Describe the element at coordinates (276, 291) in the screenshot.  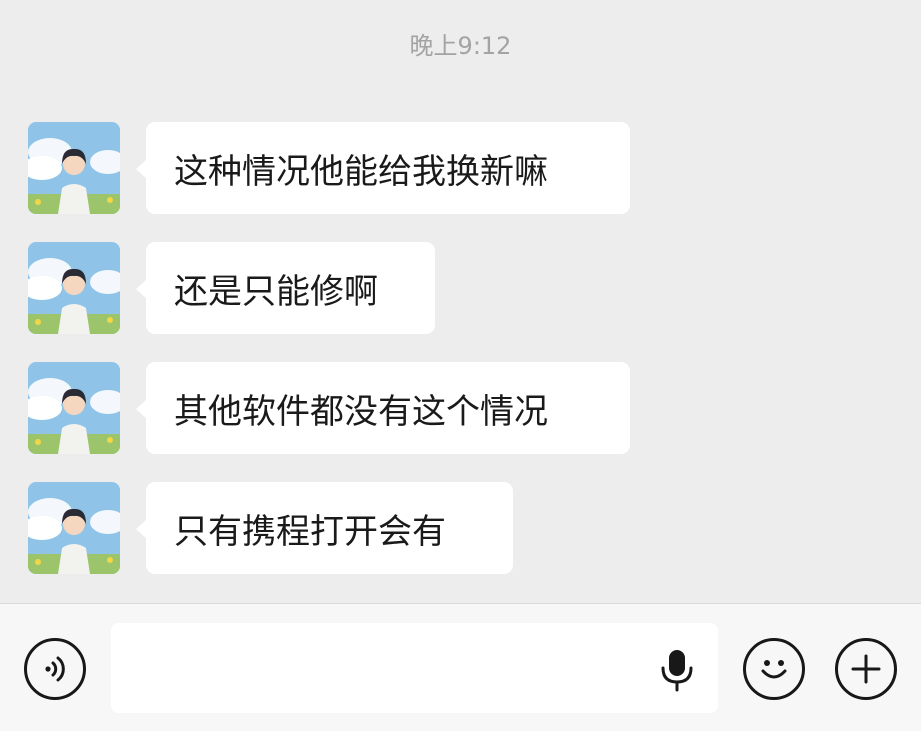
I see `message-text: 还是只能修啊` at that location.